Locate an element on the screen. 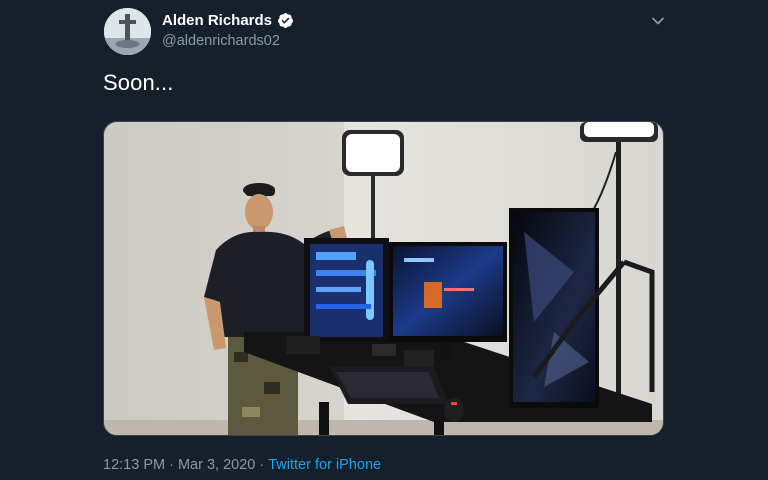 This screenshot has width=768, height=480. chevron-down-icon is located at coordinates (658, 21).